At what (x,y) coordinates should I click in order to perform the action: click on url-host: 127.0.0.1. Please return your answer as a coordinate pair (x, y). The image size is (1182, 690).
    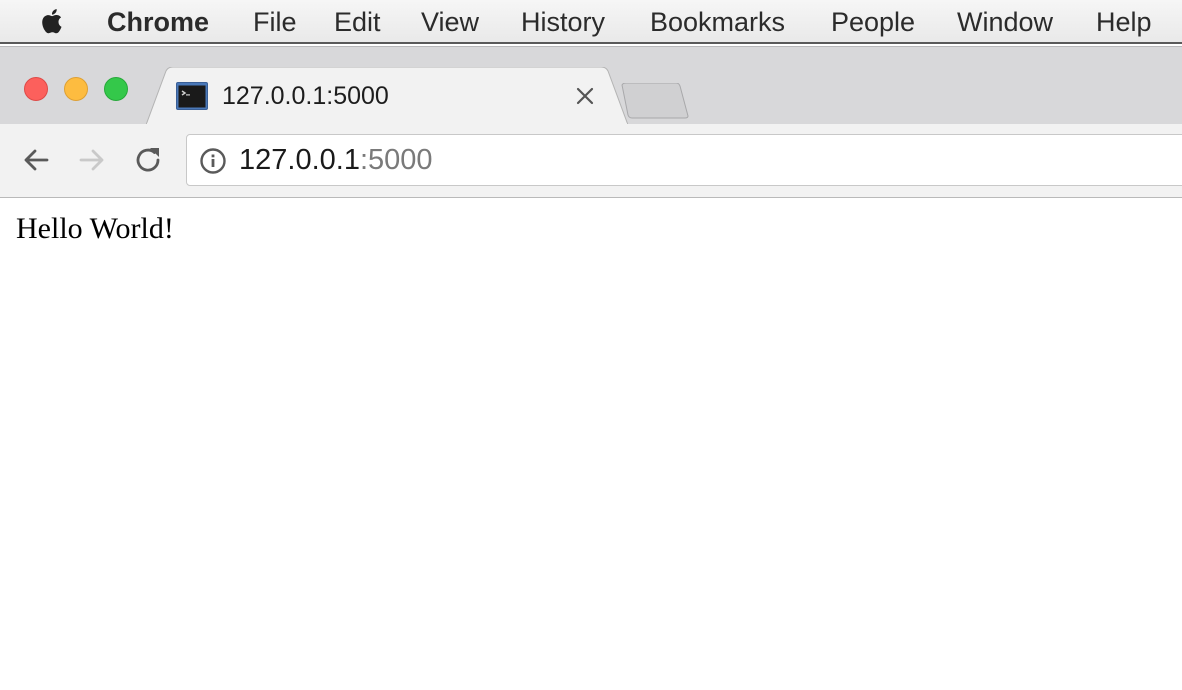
    Looking at the image, I should click on (299, 160).